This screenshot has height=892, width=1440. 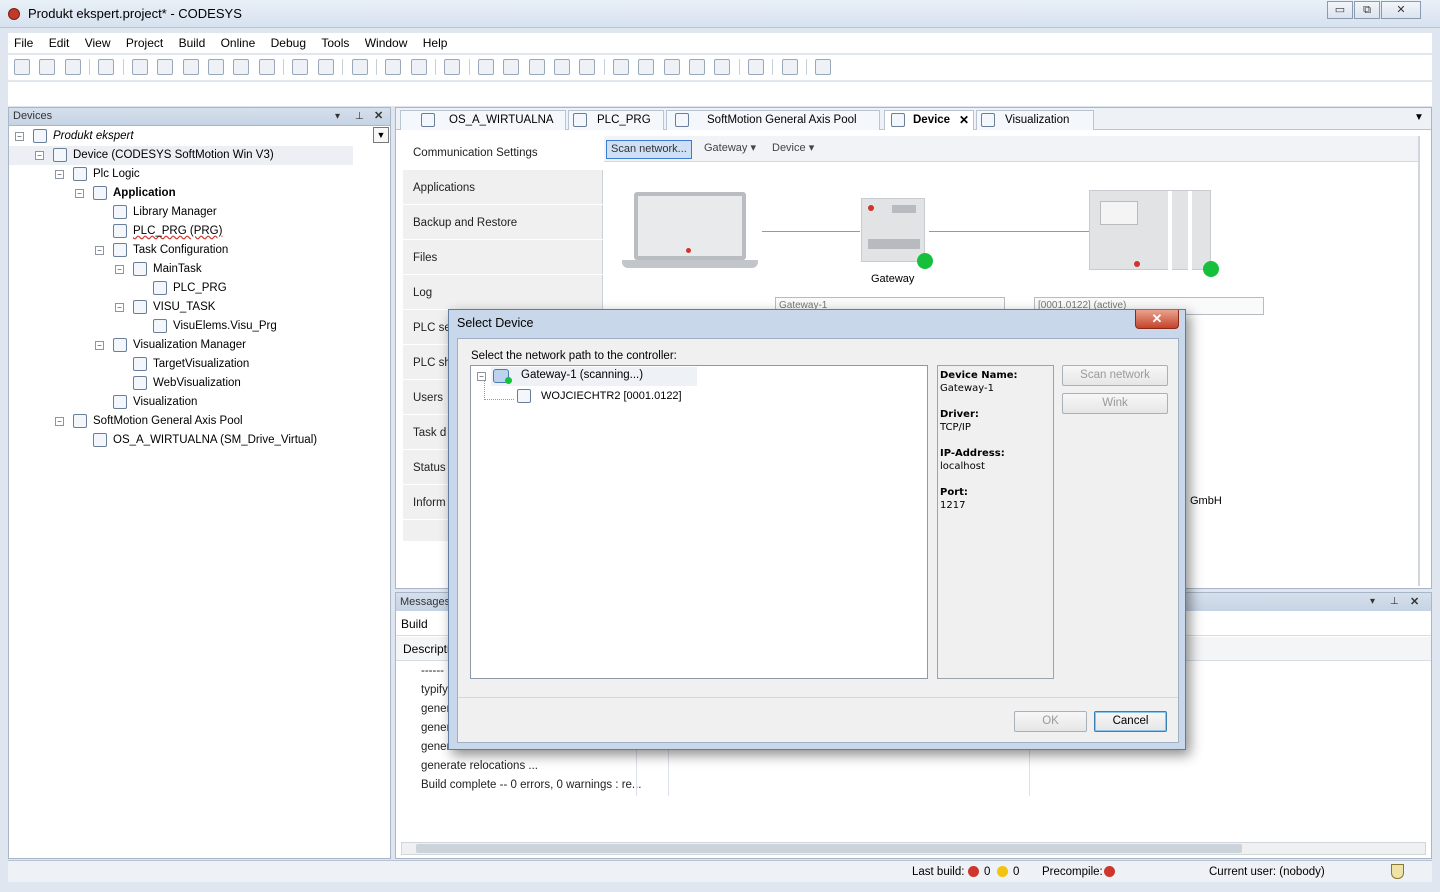 What do you see at coordinates (335, 43) in the screenshot?
I see `menu-tools: Tools` at bounding box center [335, 43].